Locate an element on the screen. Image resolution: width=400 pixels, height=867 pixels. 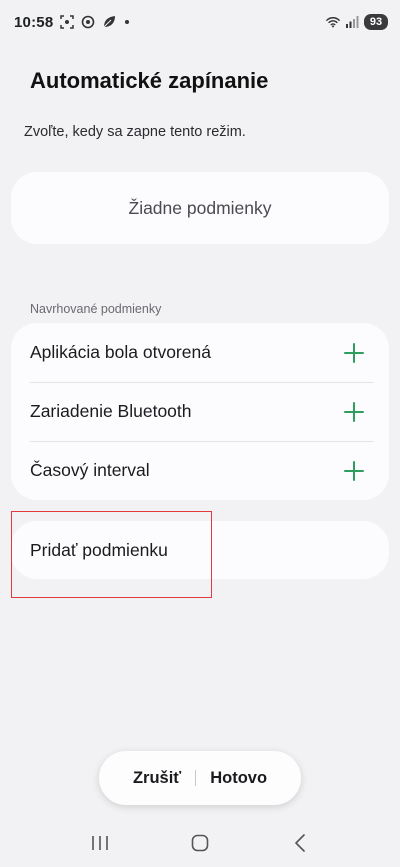
action-pill: Zrušiť Hotovo is located at coordinates (200, 778).